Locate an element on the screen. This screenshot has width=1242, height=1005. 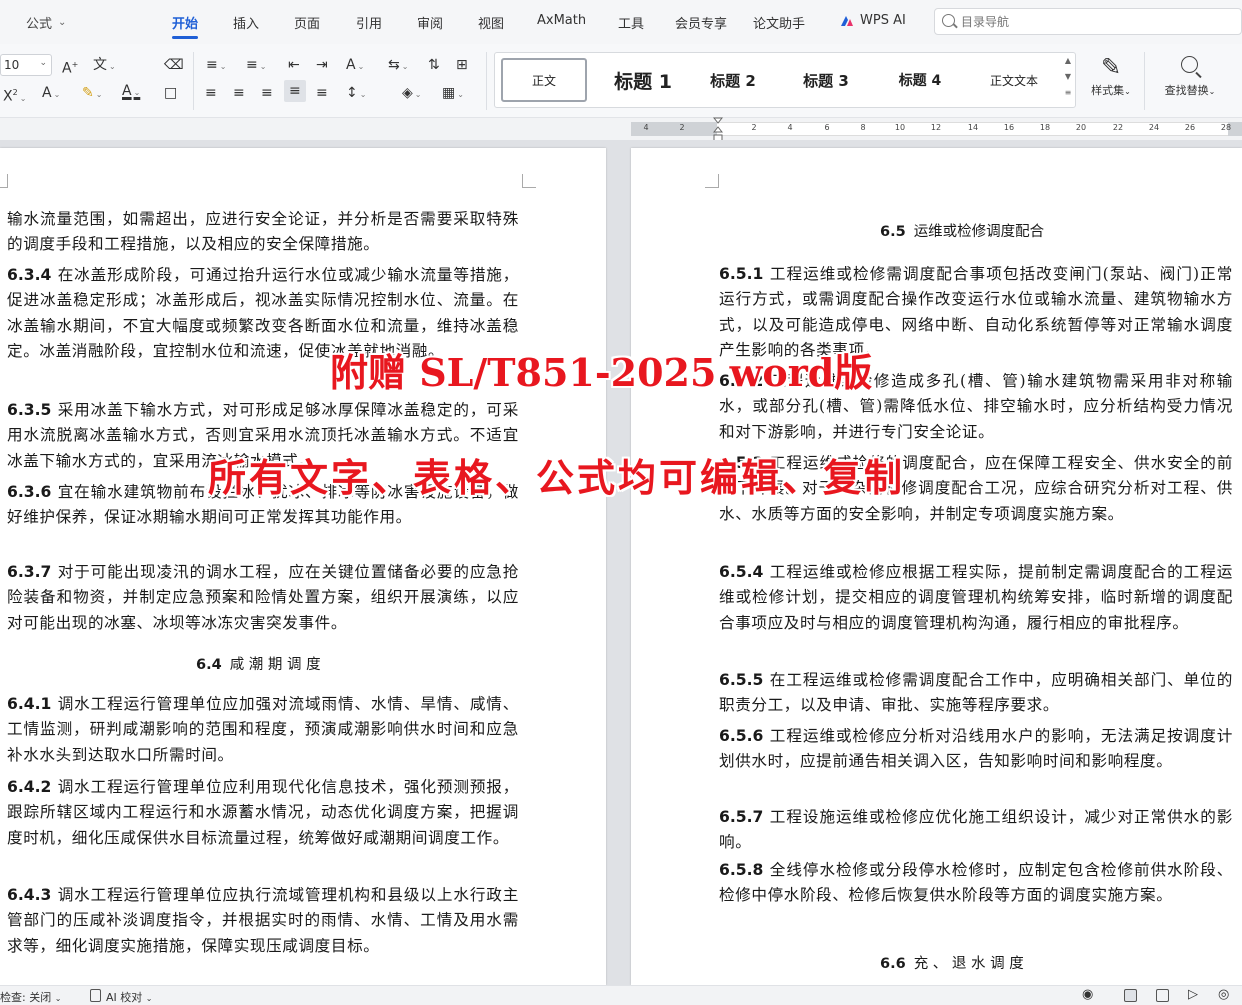
ruler-tick: 26 is located at coordinates (1190, 127).